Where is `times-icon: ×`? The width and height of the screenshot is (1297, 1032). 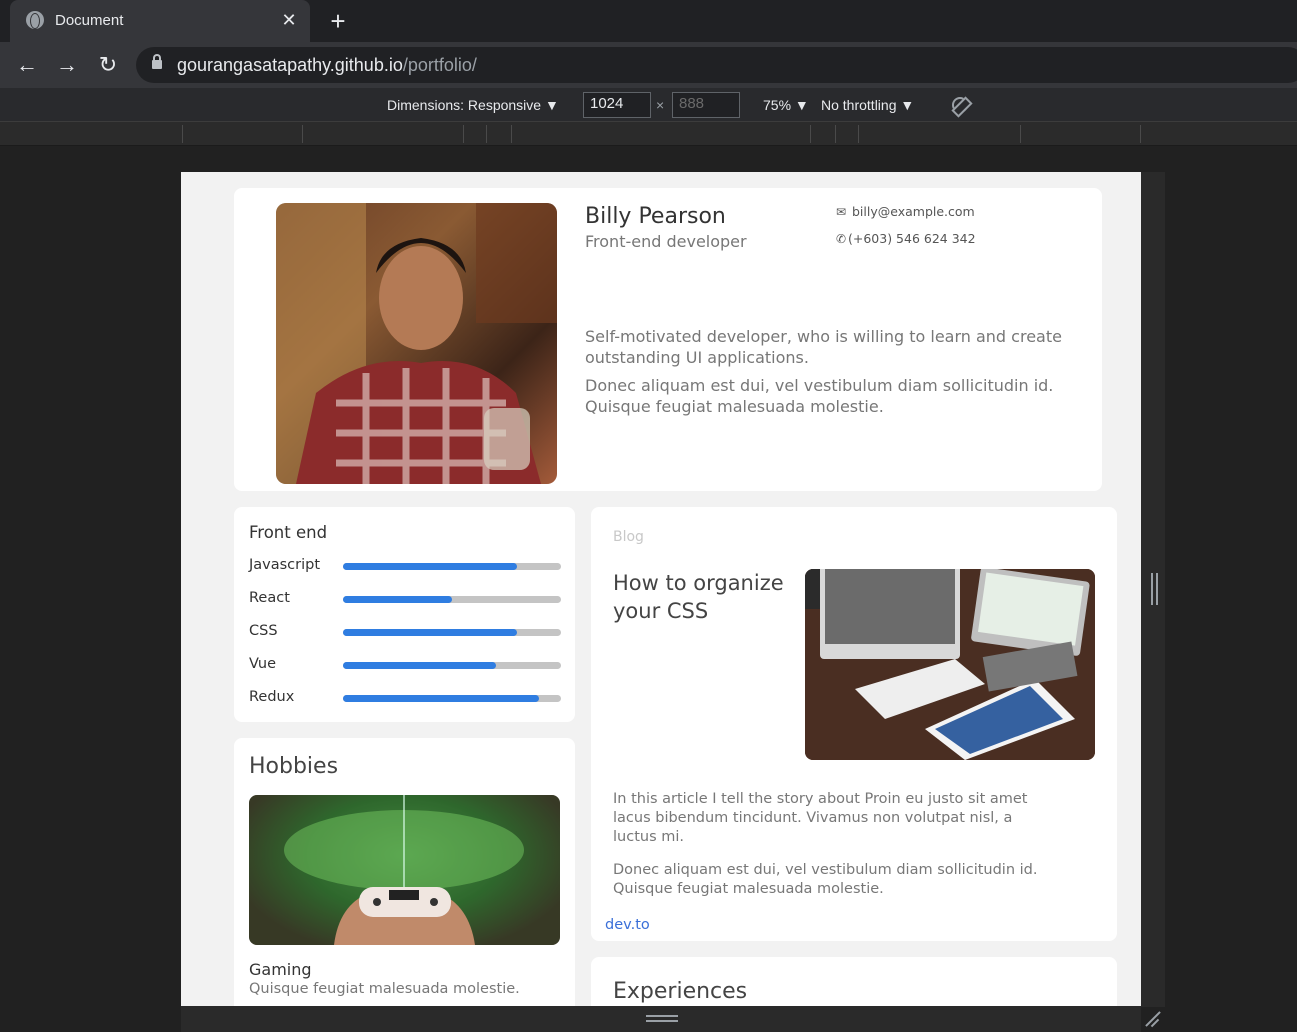 times-icon: × is located at coordinates (660, 105).